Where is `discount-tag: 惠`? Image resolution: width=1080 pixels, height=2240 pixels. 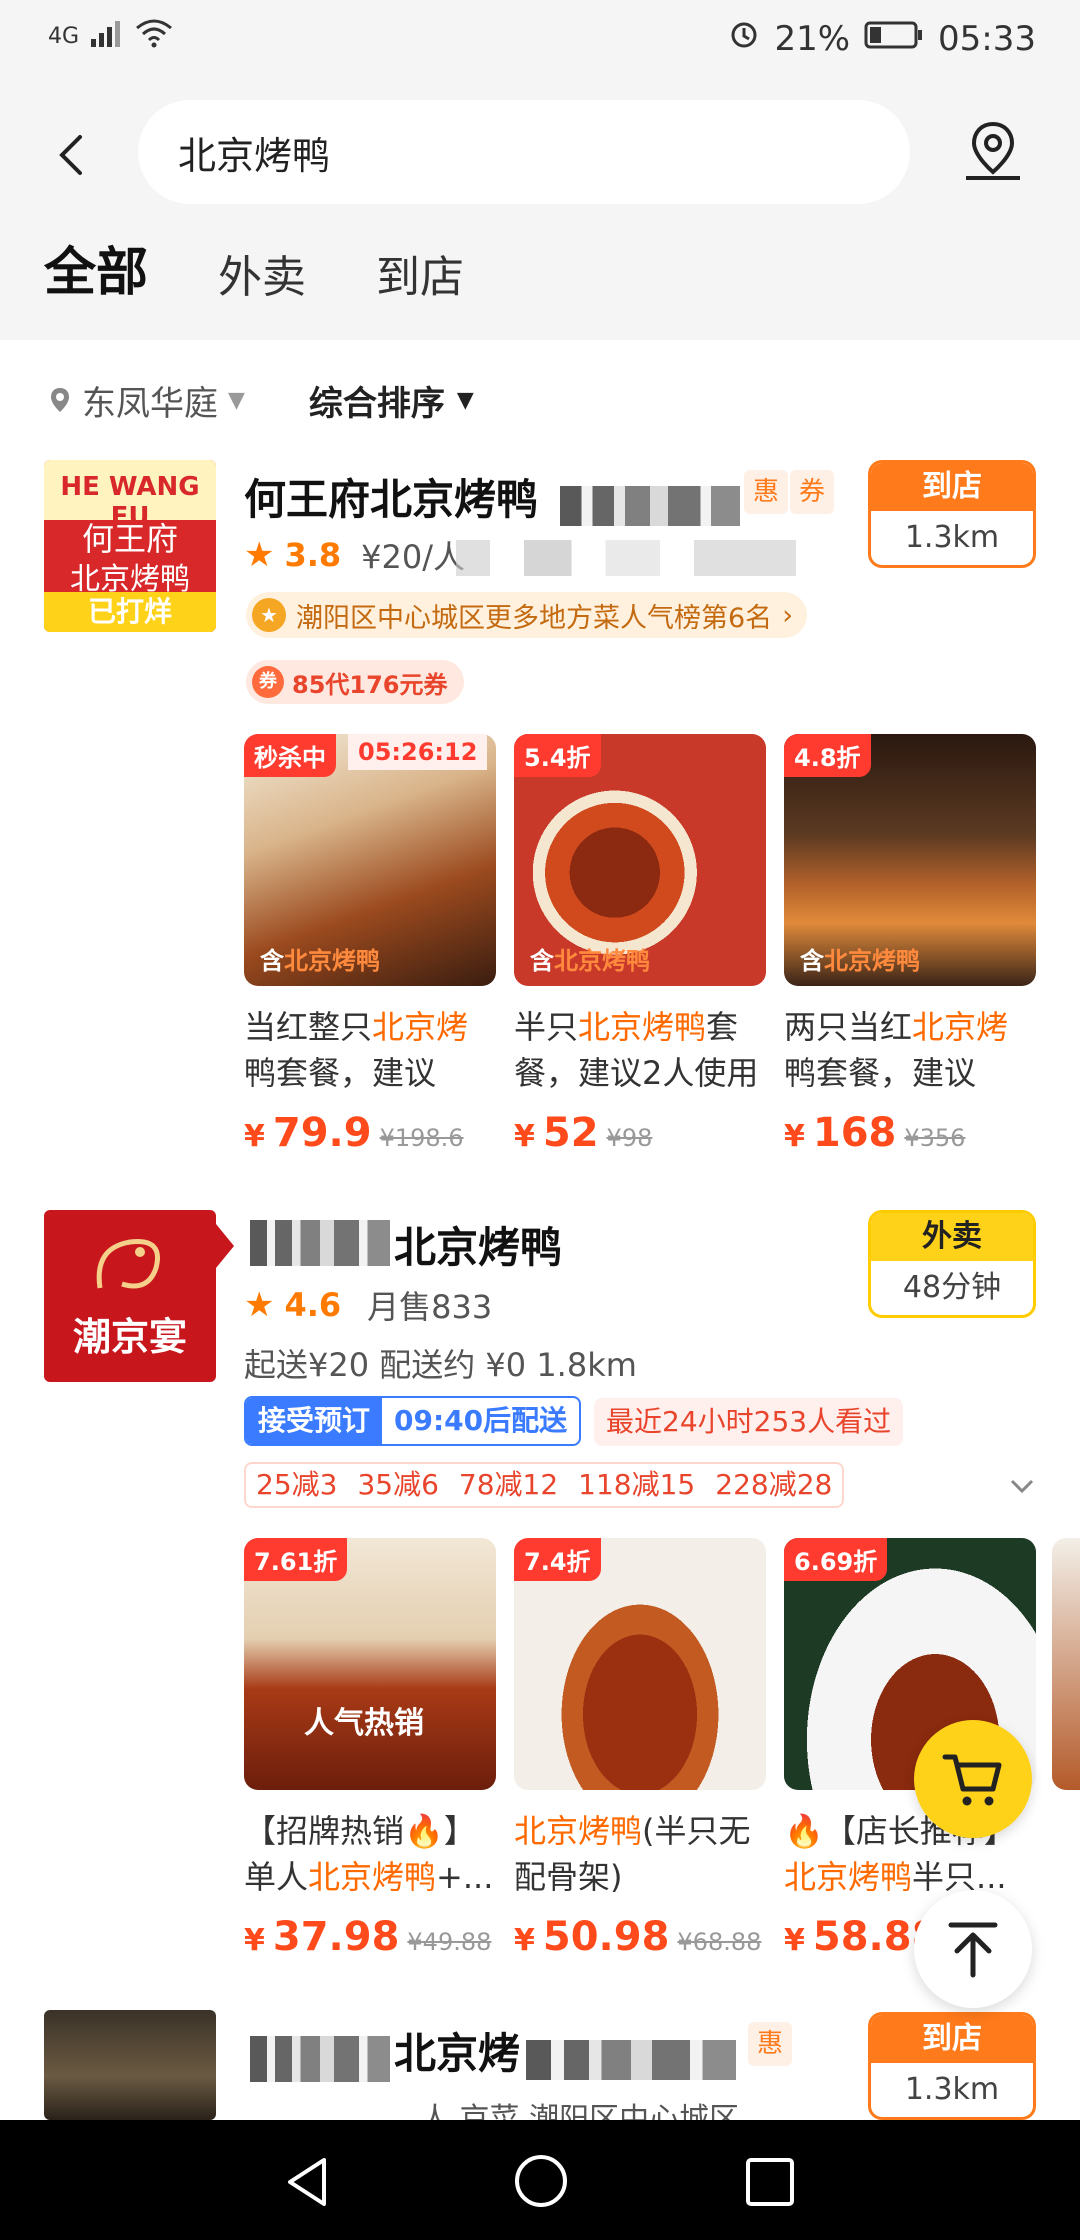 discount-tag: 惠 is located at coordinates (766, 492).